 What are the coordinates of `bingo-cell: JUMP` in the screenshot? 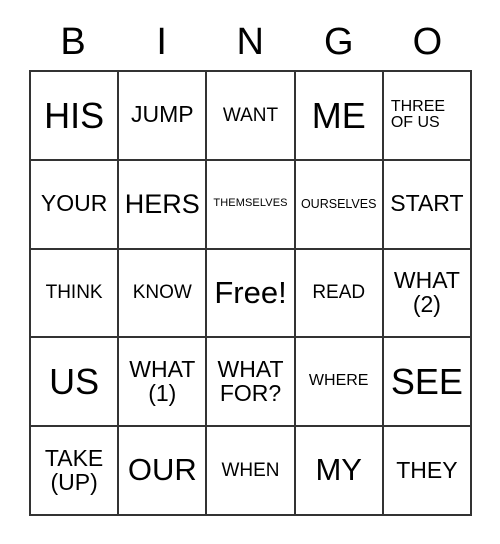 It's located at (163, 116).